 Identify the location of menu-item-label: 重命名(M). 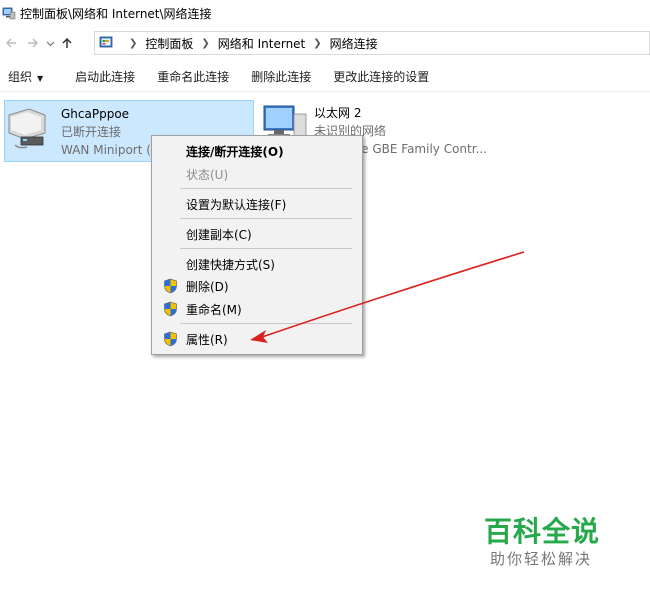
(214, 309).